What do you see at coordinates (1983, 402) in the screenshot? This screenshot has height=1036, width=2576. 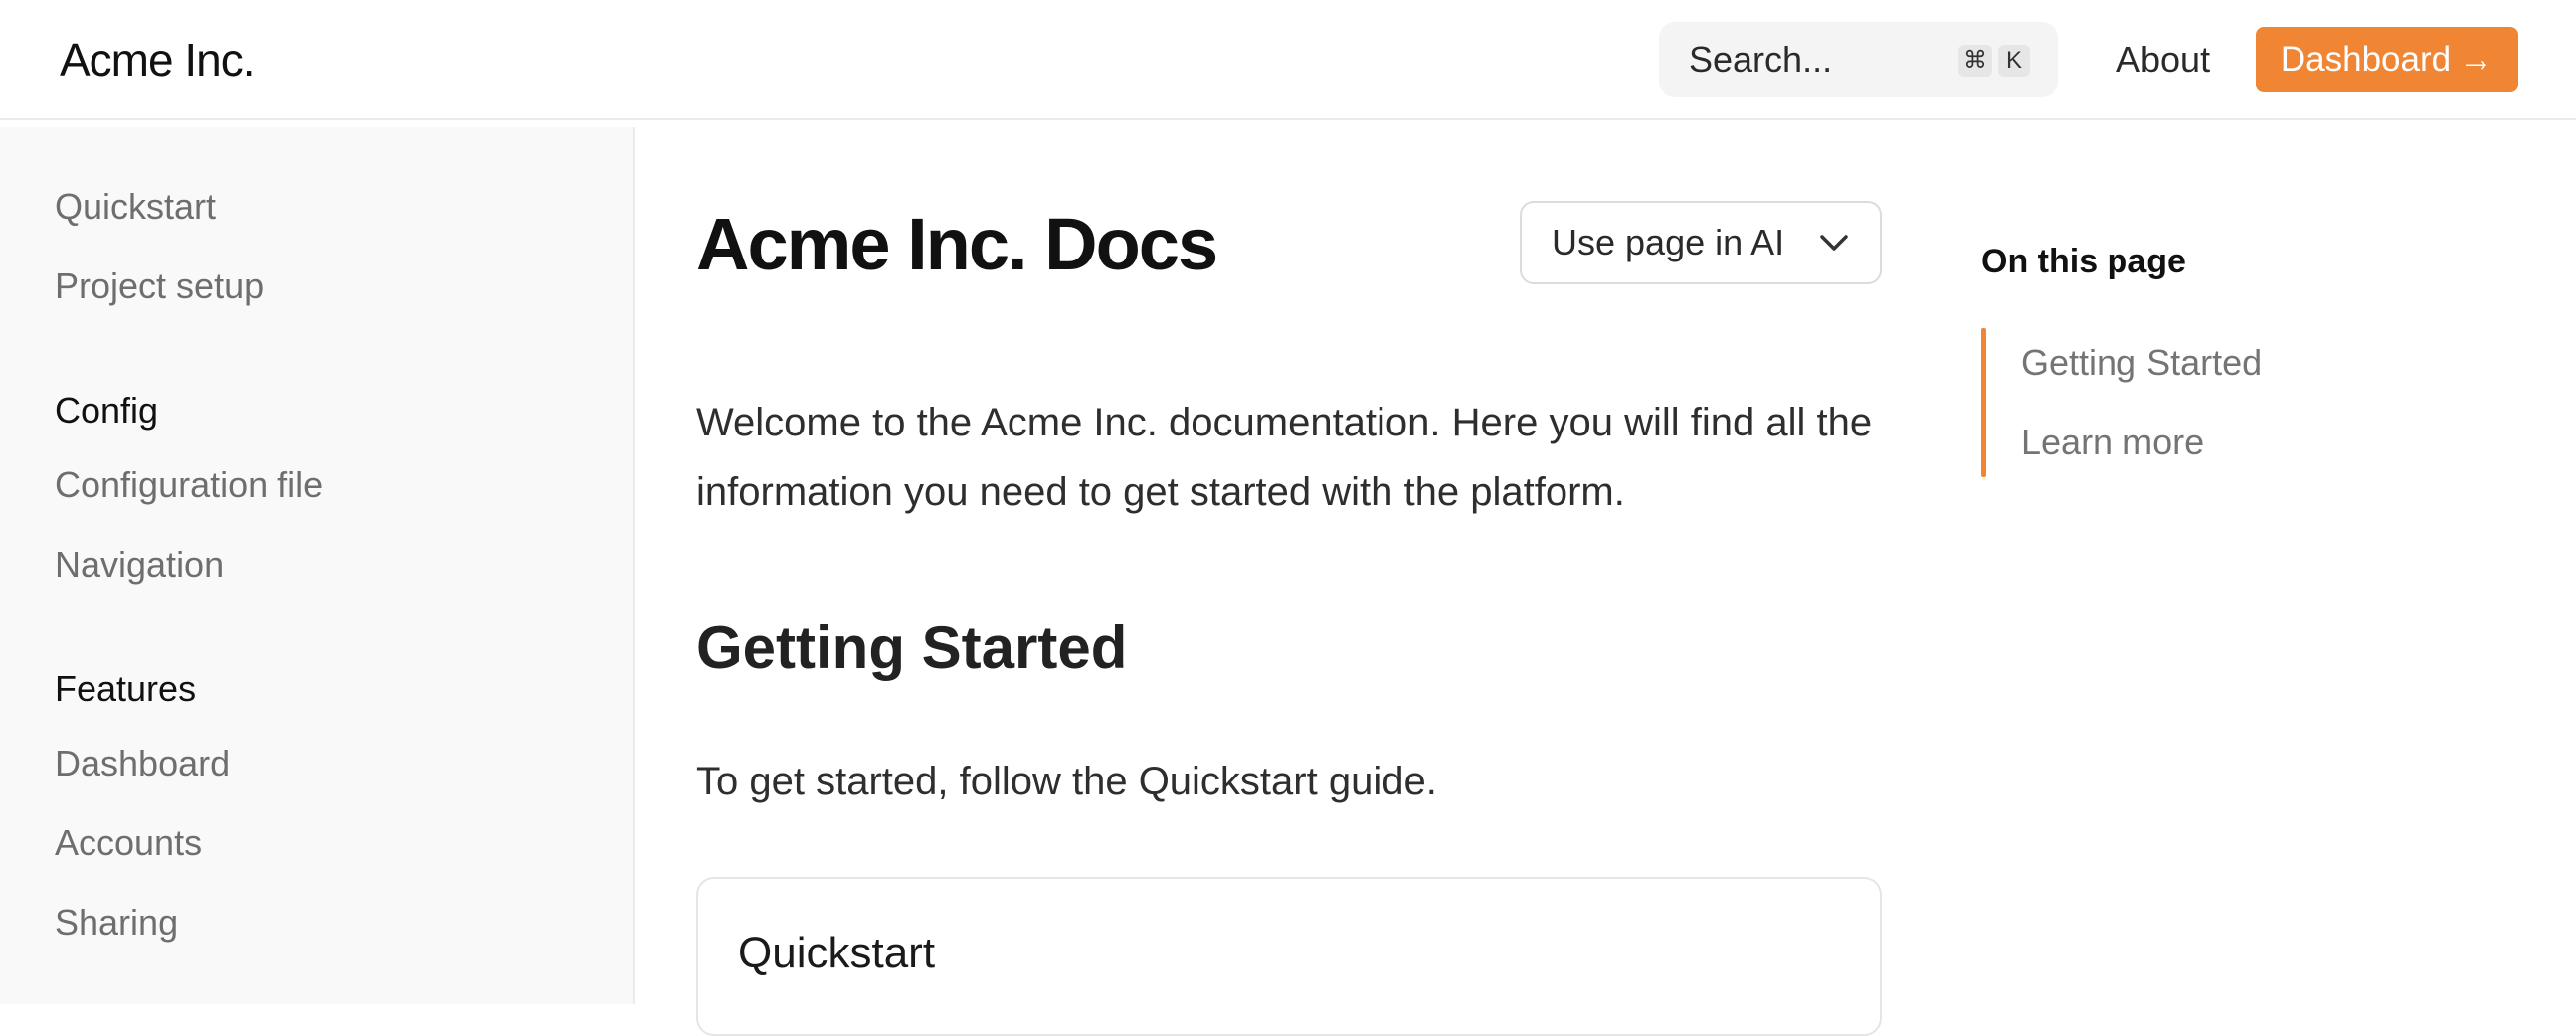 I see `toc-indicator` at bounding box center [1983, 402].